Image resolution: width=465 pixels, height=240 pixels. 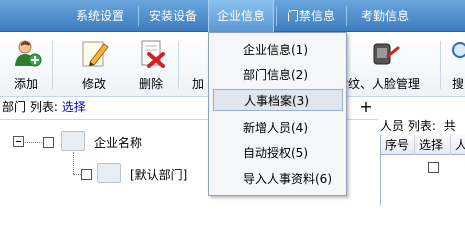 I want to click on fingerprint-face-button: 指纹、人脸管理, so click(x=384, y=65).